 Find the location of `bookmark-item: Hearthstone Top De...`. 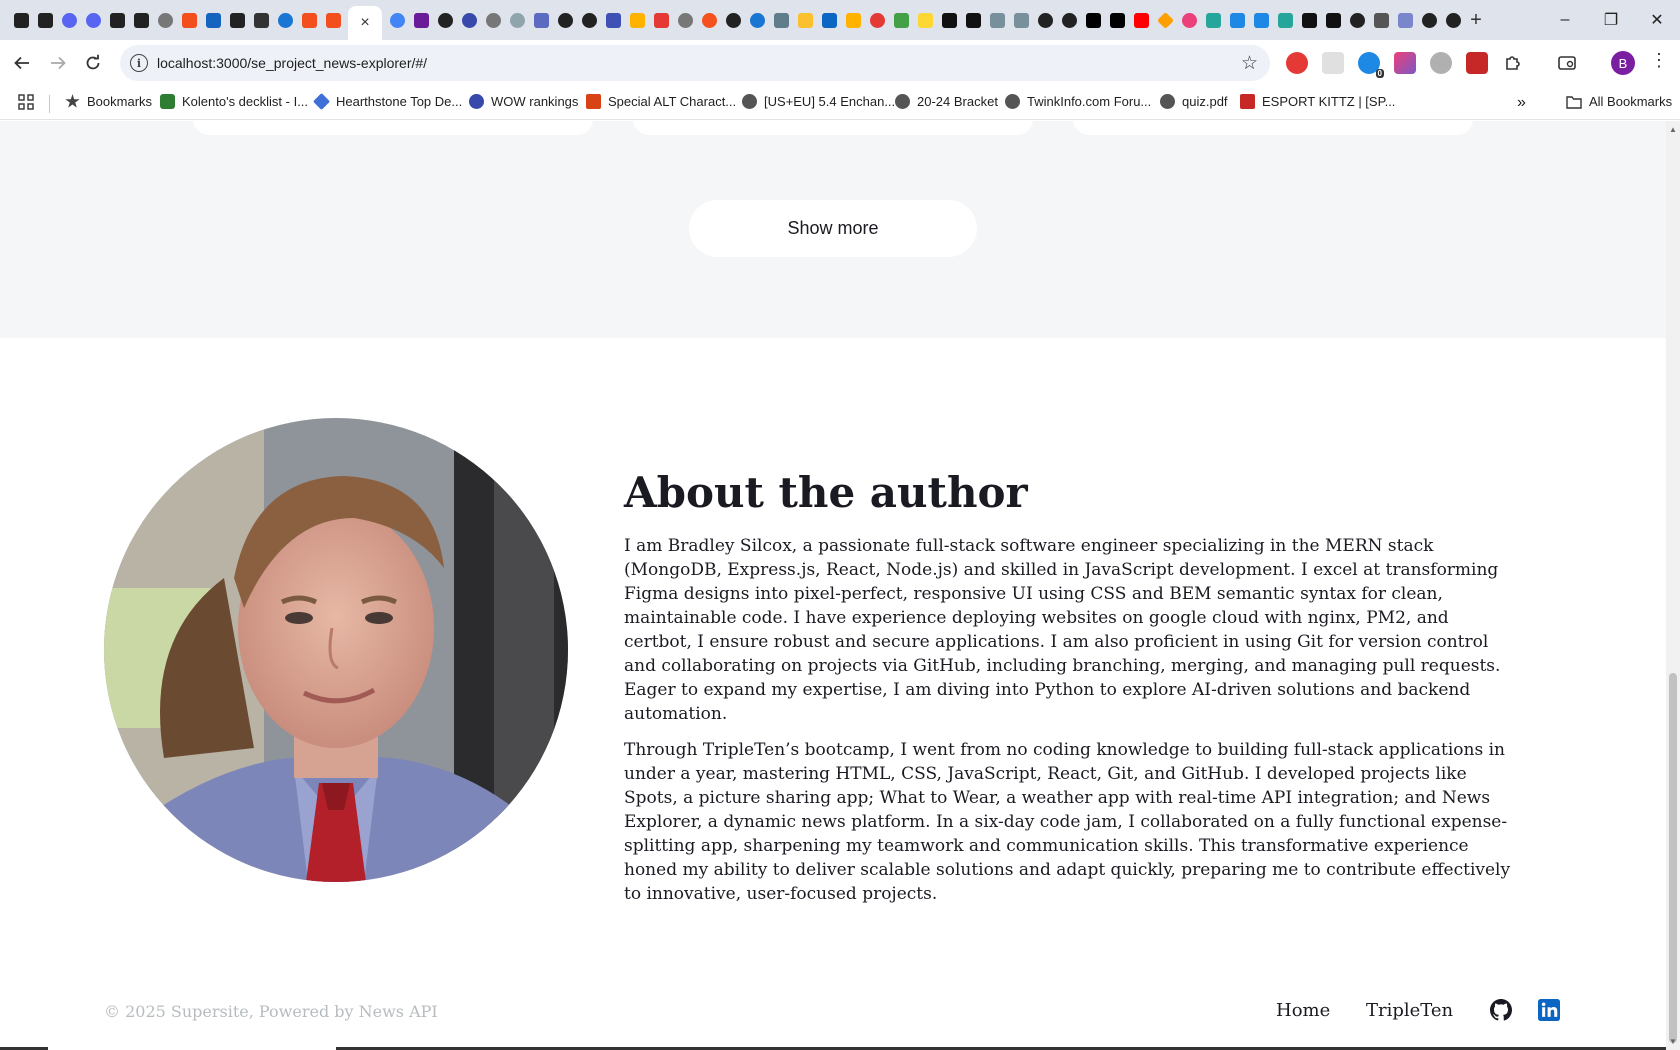

bookmark-item: Hearthstone Top De... is located at coordinates (387, 101).